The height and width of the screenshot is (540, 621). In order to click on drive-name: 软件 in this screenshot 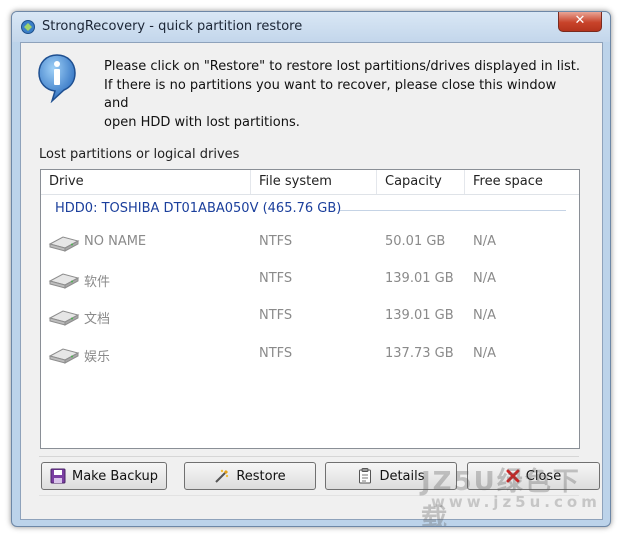, I will do `click(97, 282)`.